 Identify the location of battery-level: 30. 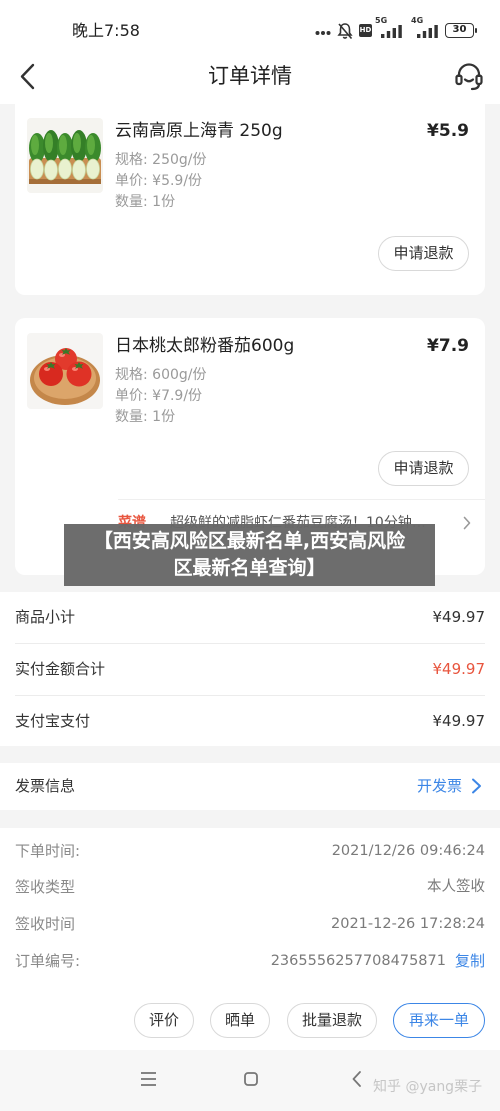
(459, 29).